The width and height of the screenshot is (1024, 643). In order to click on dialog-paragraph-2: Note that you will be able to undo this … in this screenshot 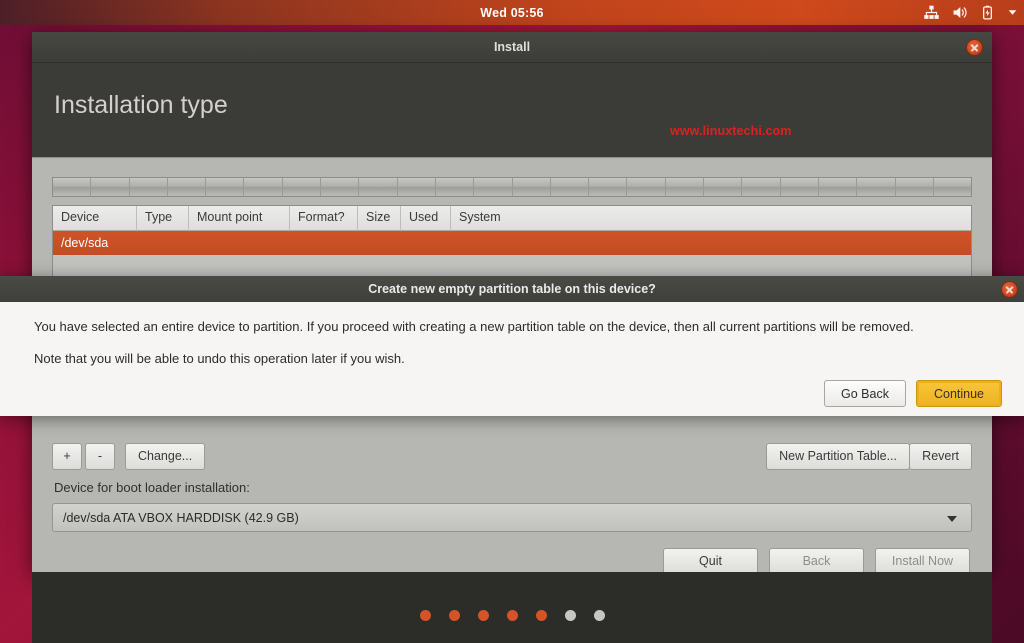, I will do `click(219, 358)`.